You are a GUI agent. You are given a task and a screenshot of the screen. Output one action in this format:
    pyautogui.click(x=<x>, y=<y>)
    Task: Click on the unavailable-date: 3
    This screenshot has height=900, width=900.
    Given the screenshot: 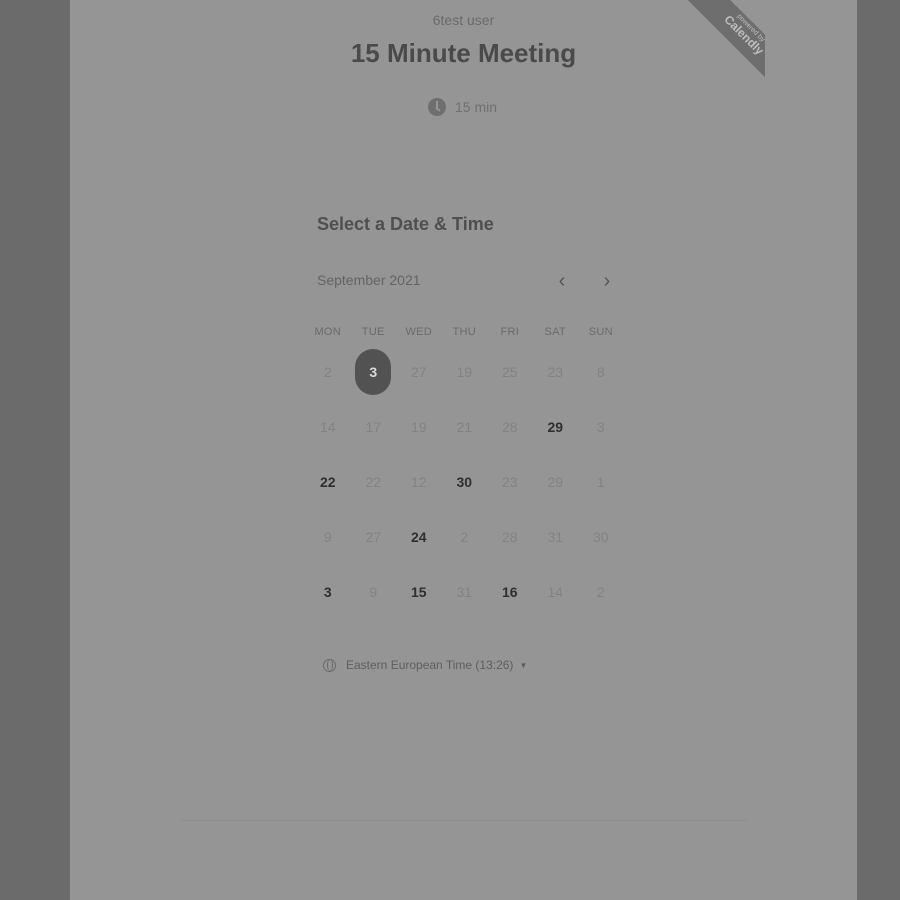 What is the action you would take?
    pyautogui.click(x=601, y=426)
    